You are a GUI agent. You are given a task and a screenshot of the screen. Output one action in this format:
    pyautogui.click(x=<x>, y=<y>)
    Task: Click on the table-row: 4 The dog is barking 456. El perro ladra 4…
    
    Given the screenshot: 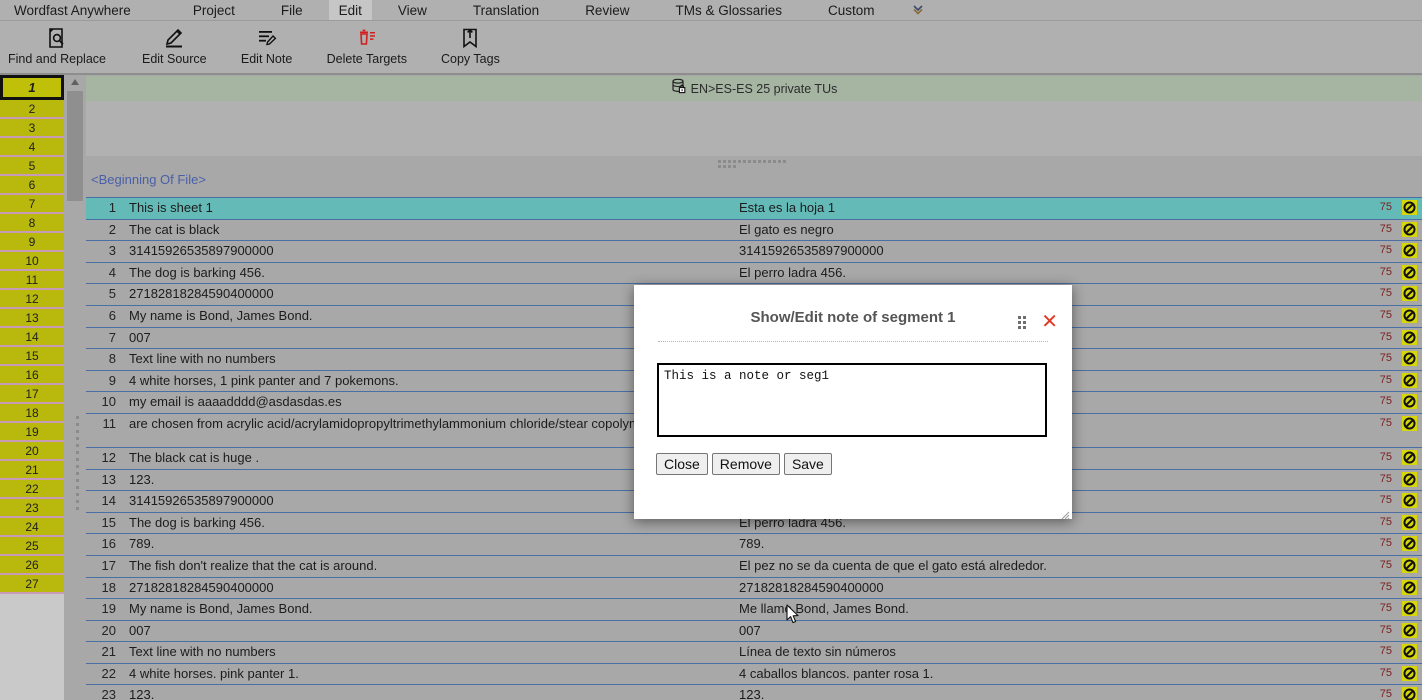 What is the action you would take?
    pyautogui.click(x=754, y=274)
    